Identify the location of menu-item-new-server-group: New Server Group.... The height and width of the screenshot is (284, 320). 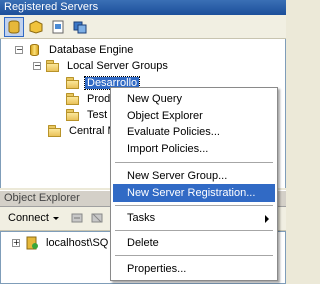
(194, 176).